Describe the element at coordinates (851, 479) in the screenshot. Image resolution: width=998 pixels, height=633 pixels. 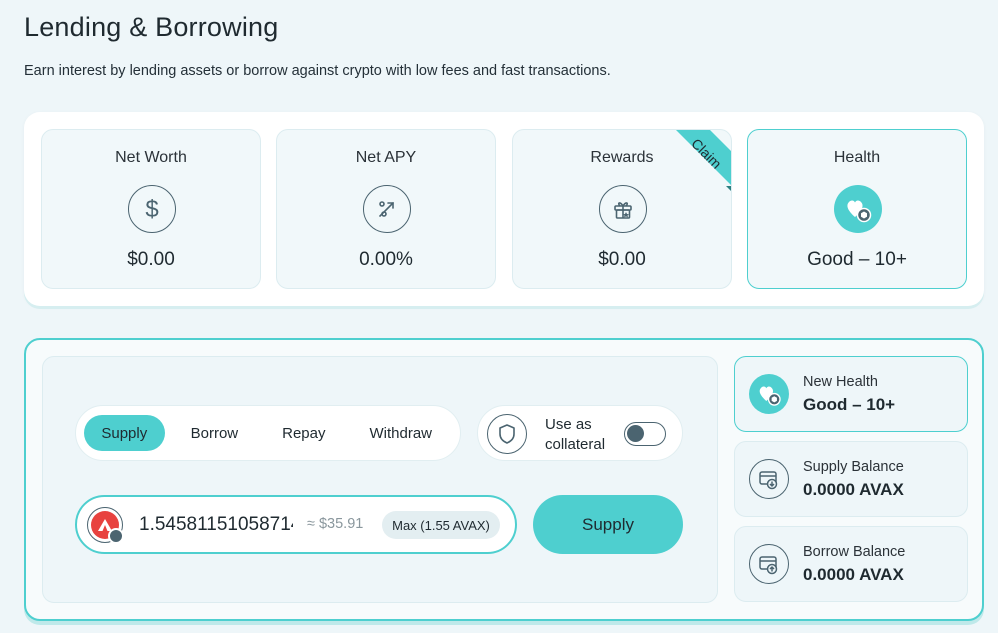
I see `supply-balance-card: Supply Balance 0.0000 AVAX` at that location.